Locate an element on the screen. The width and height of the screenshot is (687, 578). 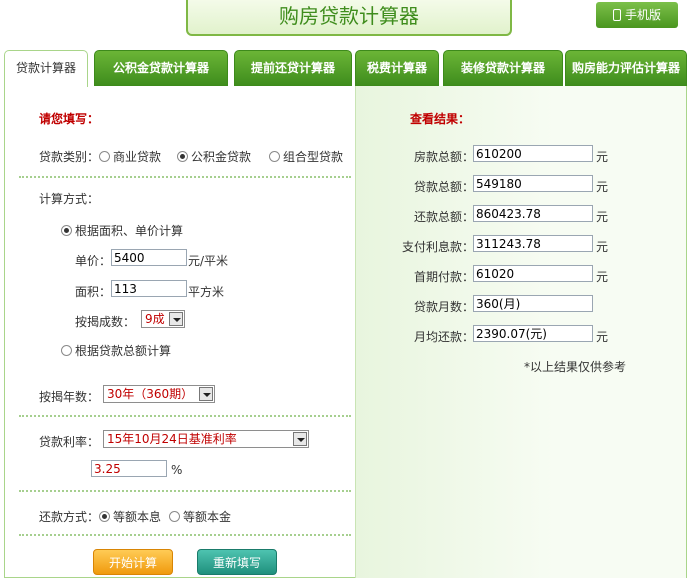
tab-provident-fund-calculator: 公积金贷款计算器 is located at coordinates (161, 68).